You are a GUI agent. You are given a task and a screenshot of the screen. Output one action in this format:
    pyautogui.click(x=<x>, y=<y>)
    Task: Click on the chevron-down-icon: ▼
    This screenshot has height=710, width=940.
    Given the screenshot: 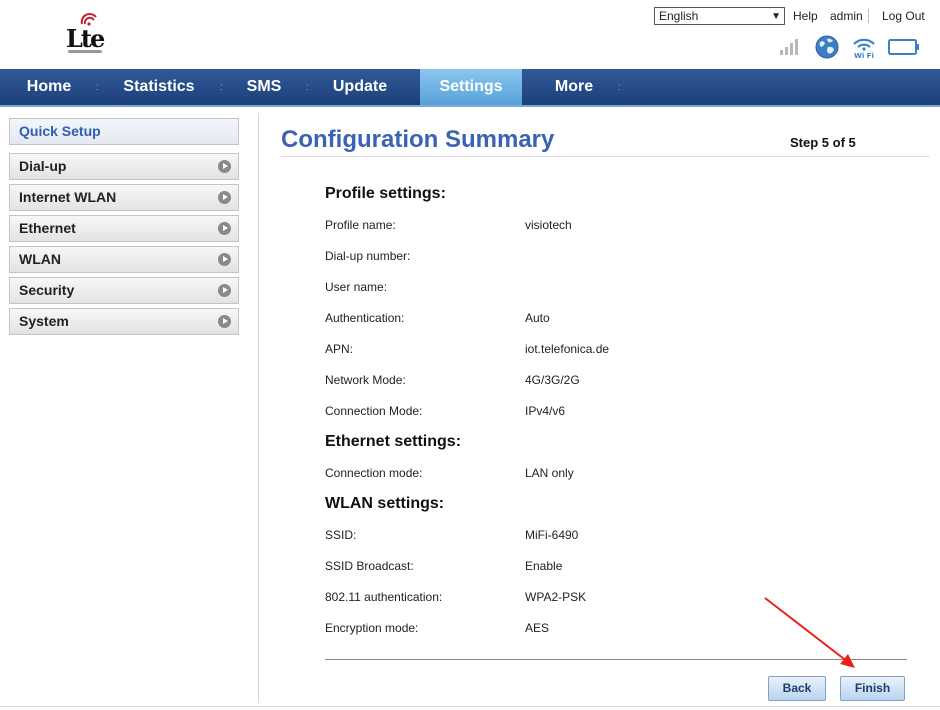 What is the action you would take?
    pyautogui.click(x=776, y=16)
    